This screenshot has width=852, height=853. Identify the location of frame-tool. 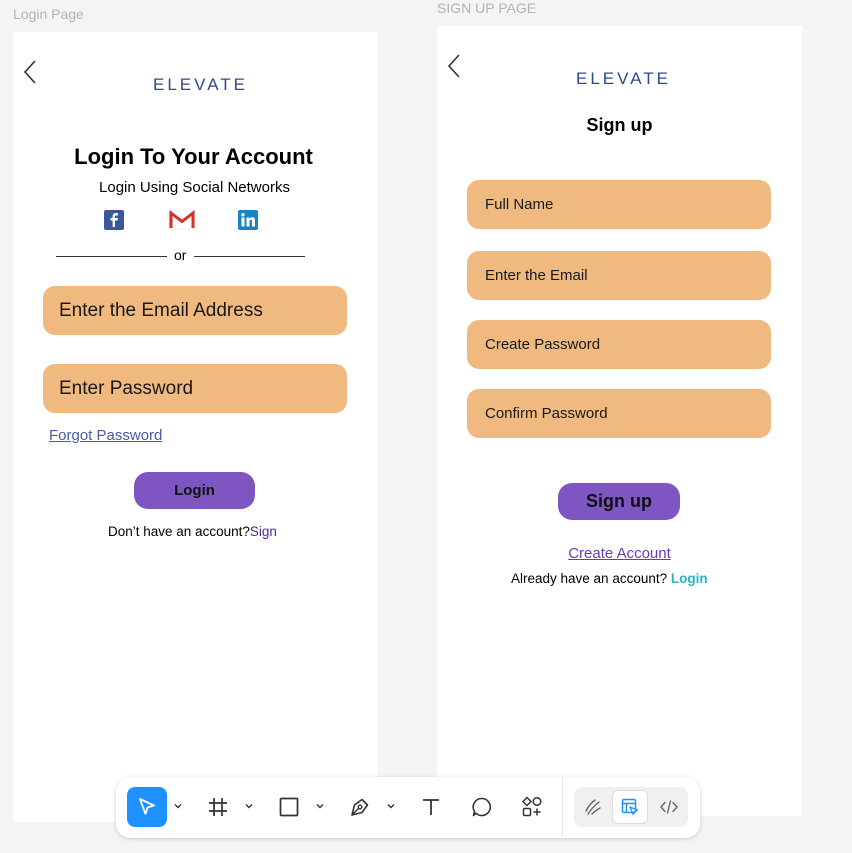
(218, 807).